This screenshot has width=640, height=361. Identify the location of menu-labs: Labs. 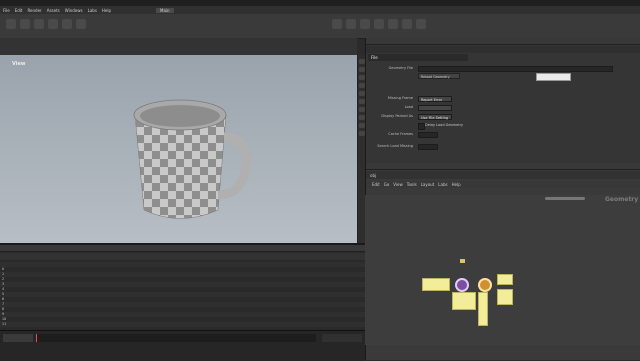
(92, 10).